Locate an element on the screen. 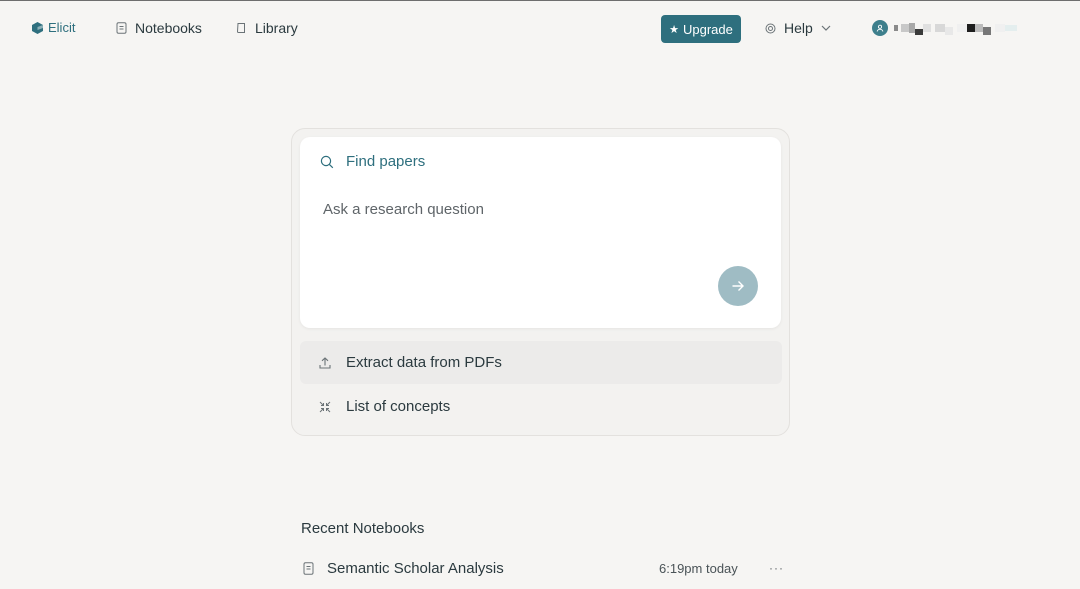 The width and height of the screenshot is (1080, 589). upgrade-button: ★ Upgrade is located at coordinates (701, 29).